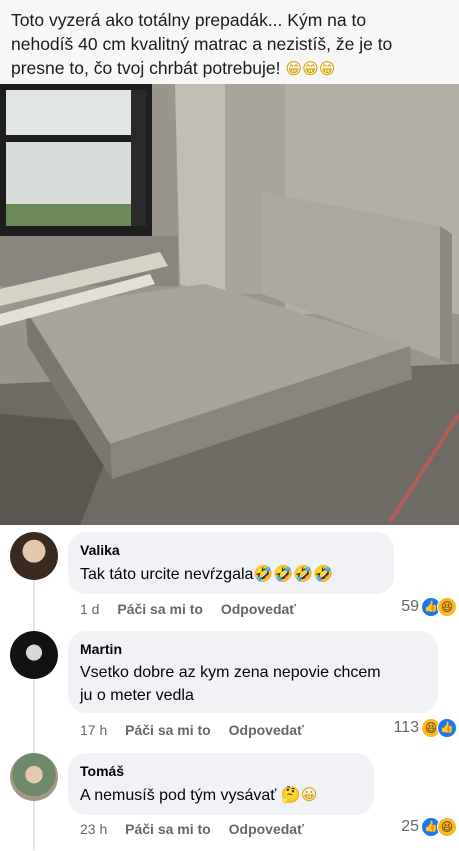  I want to click on like-icon: 👍, so click(447, 728).